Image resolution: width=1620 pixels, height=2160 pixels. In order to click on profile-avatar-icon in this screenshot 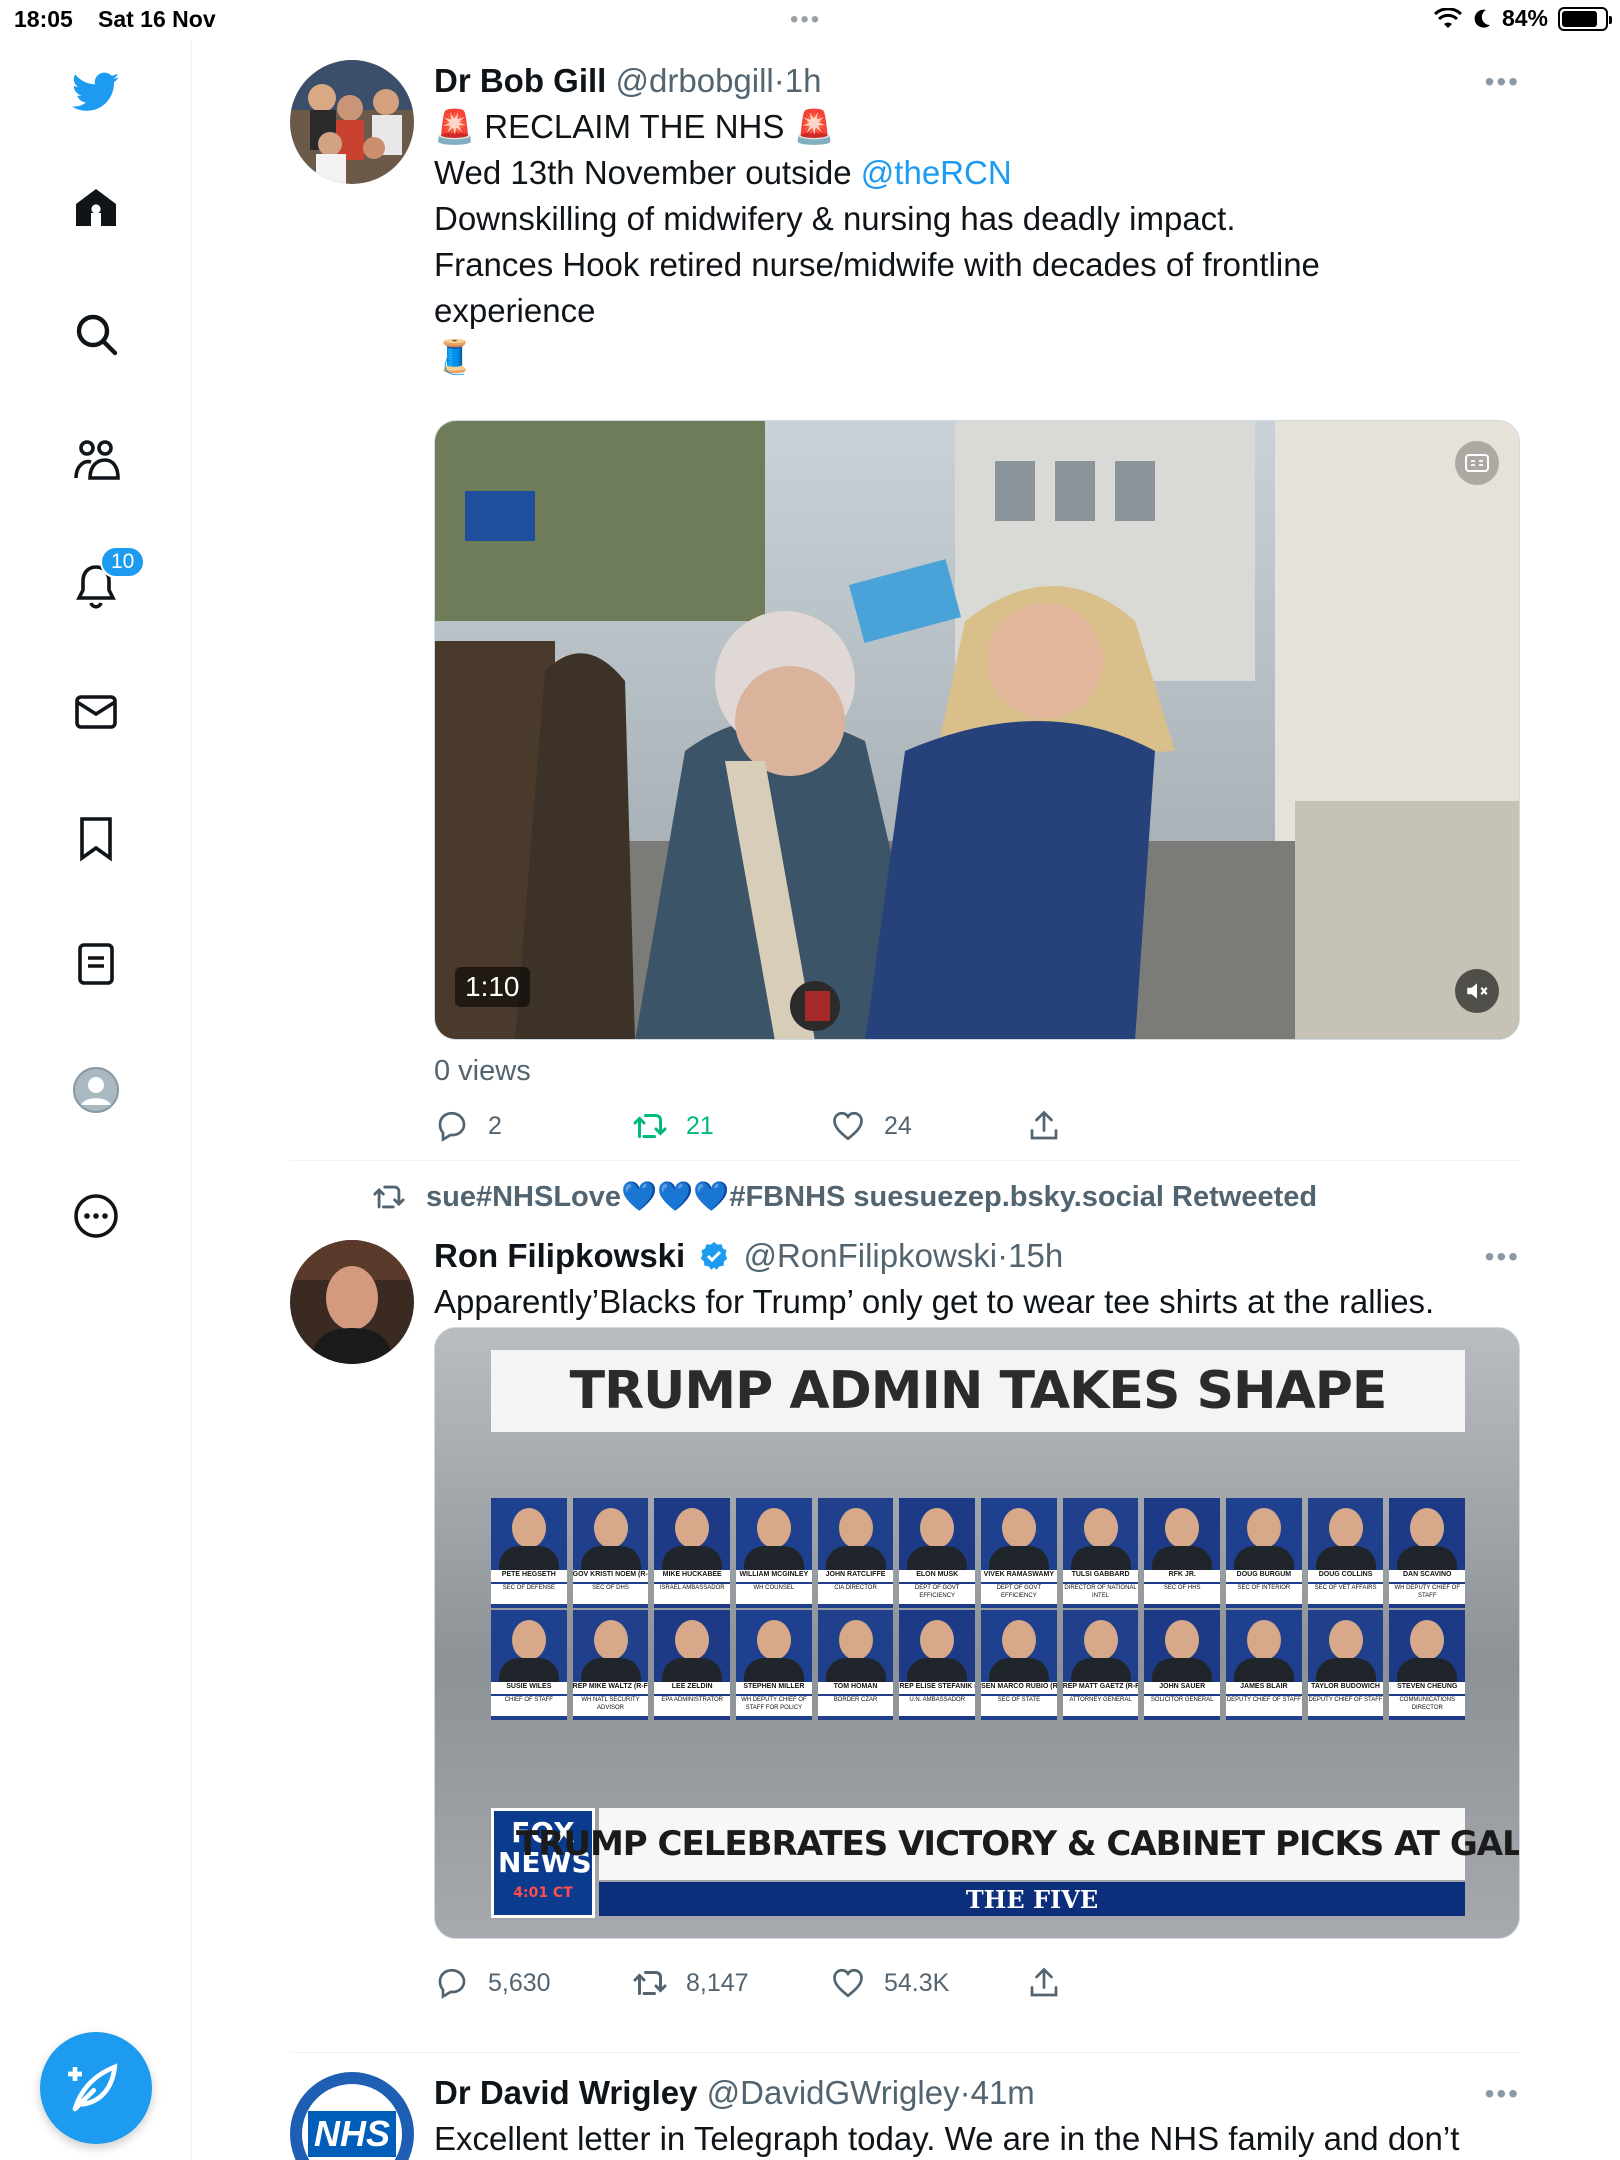, I will do `click(96, 1090)`.